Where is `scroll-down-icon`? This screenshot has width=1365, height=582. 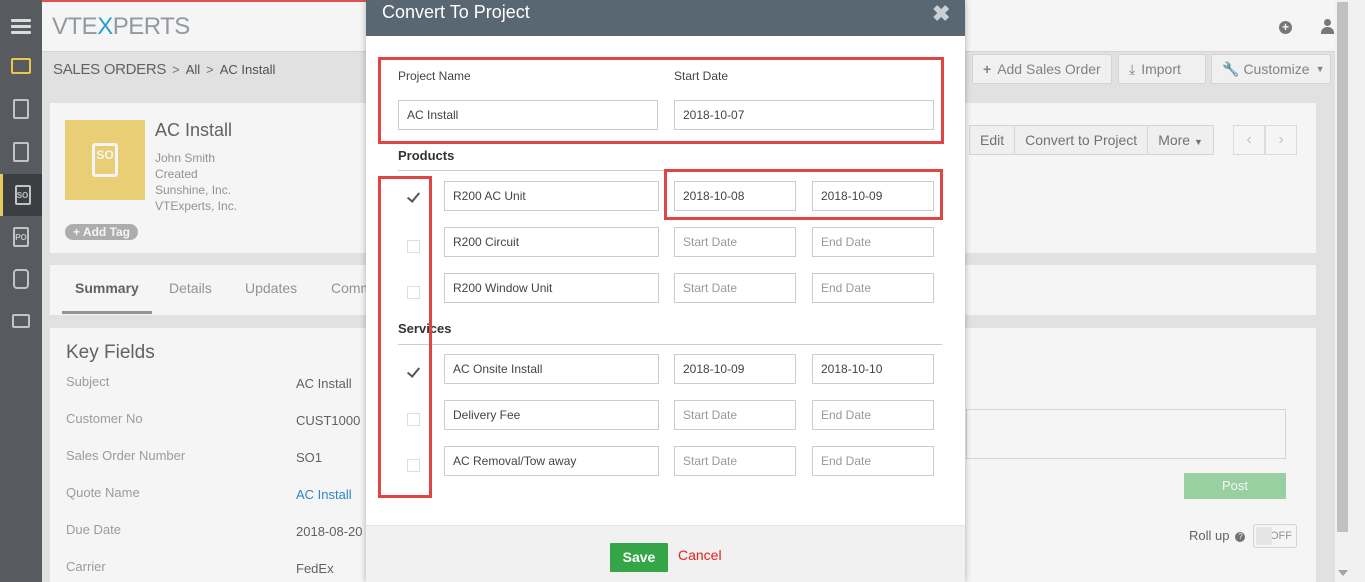
scroll-down-icon is located at coordinates (1343, 573).